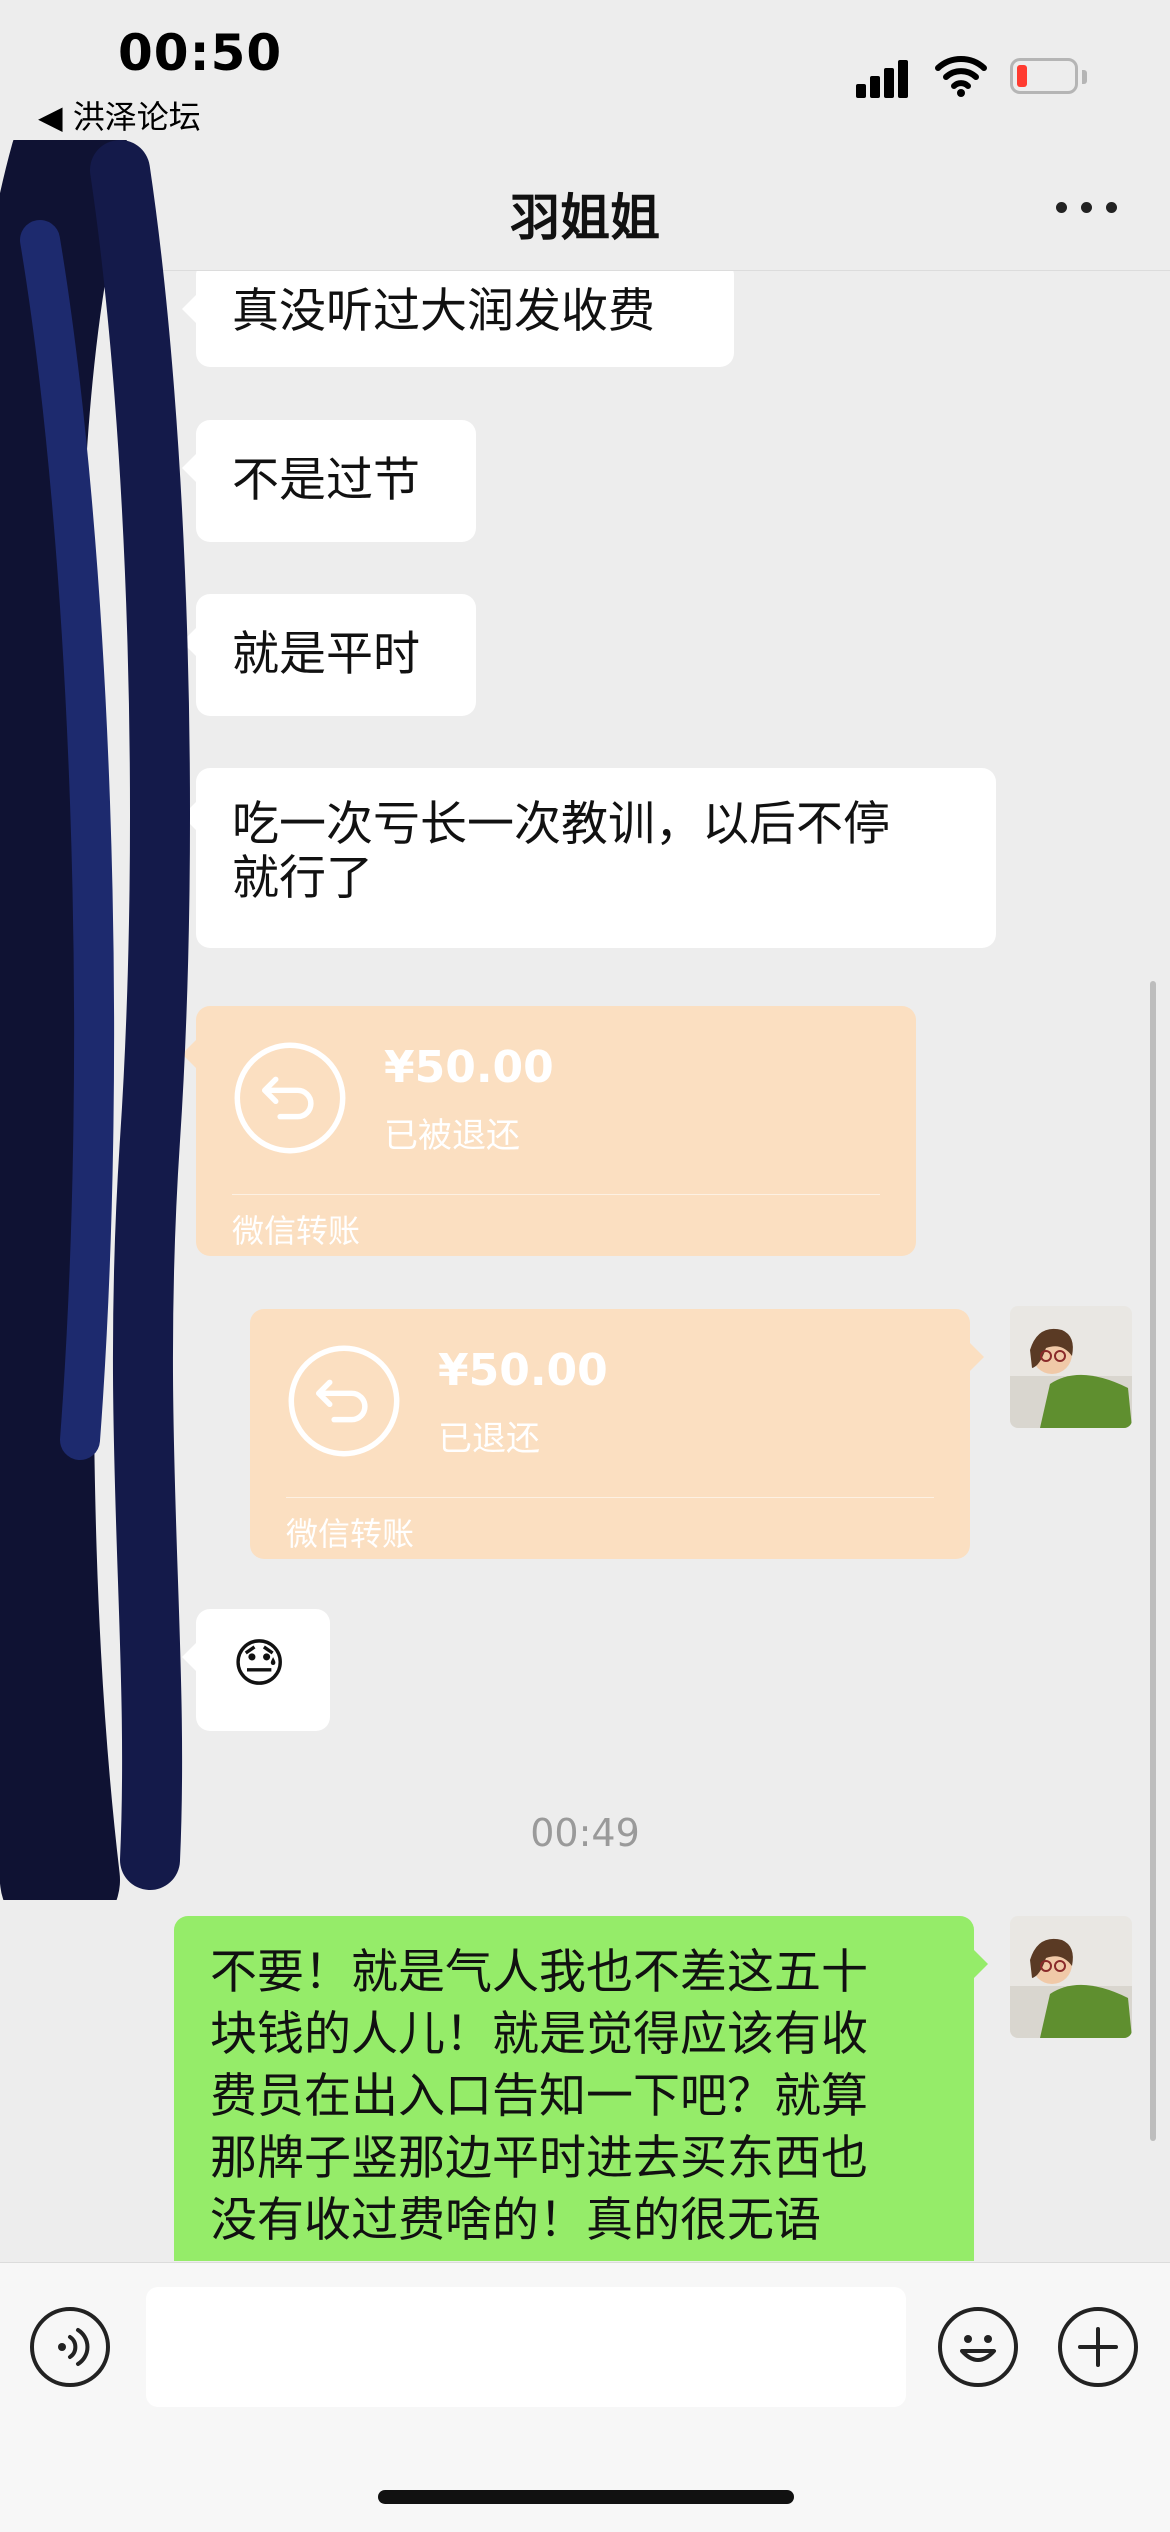 The height and width of the screenshot is (2532, 1170). I want to click on message-bubble: 不是过节, so click(329, 481).